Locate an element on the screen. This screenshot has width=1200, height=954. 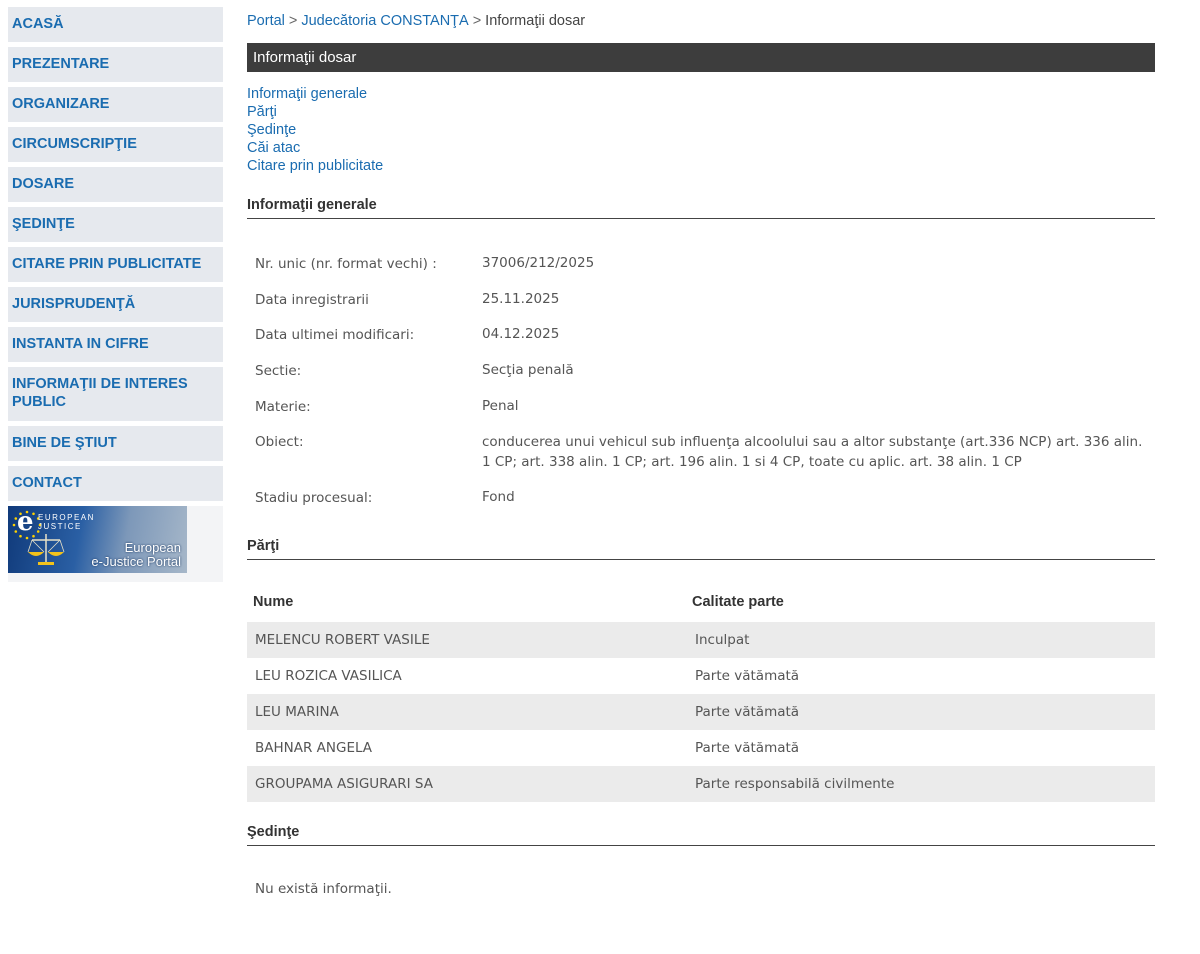
anchor-citare-prin-publicitate: Citare prin publicitate is located at coordinates (315, 166).